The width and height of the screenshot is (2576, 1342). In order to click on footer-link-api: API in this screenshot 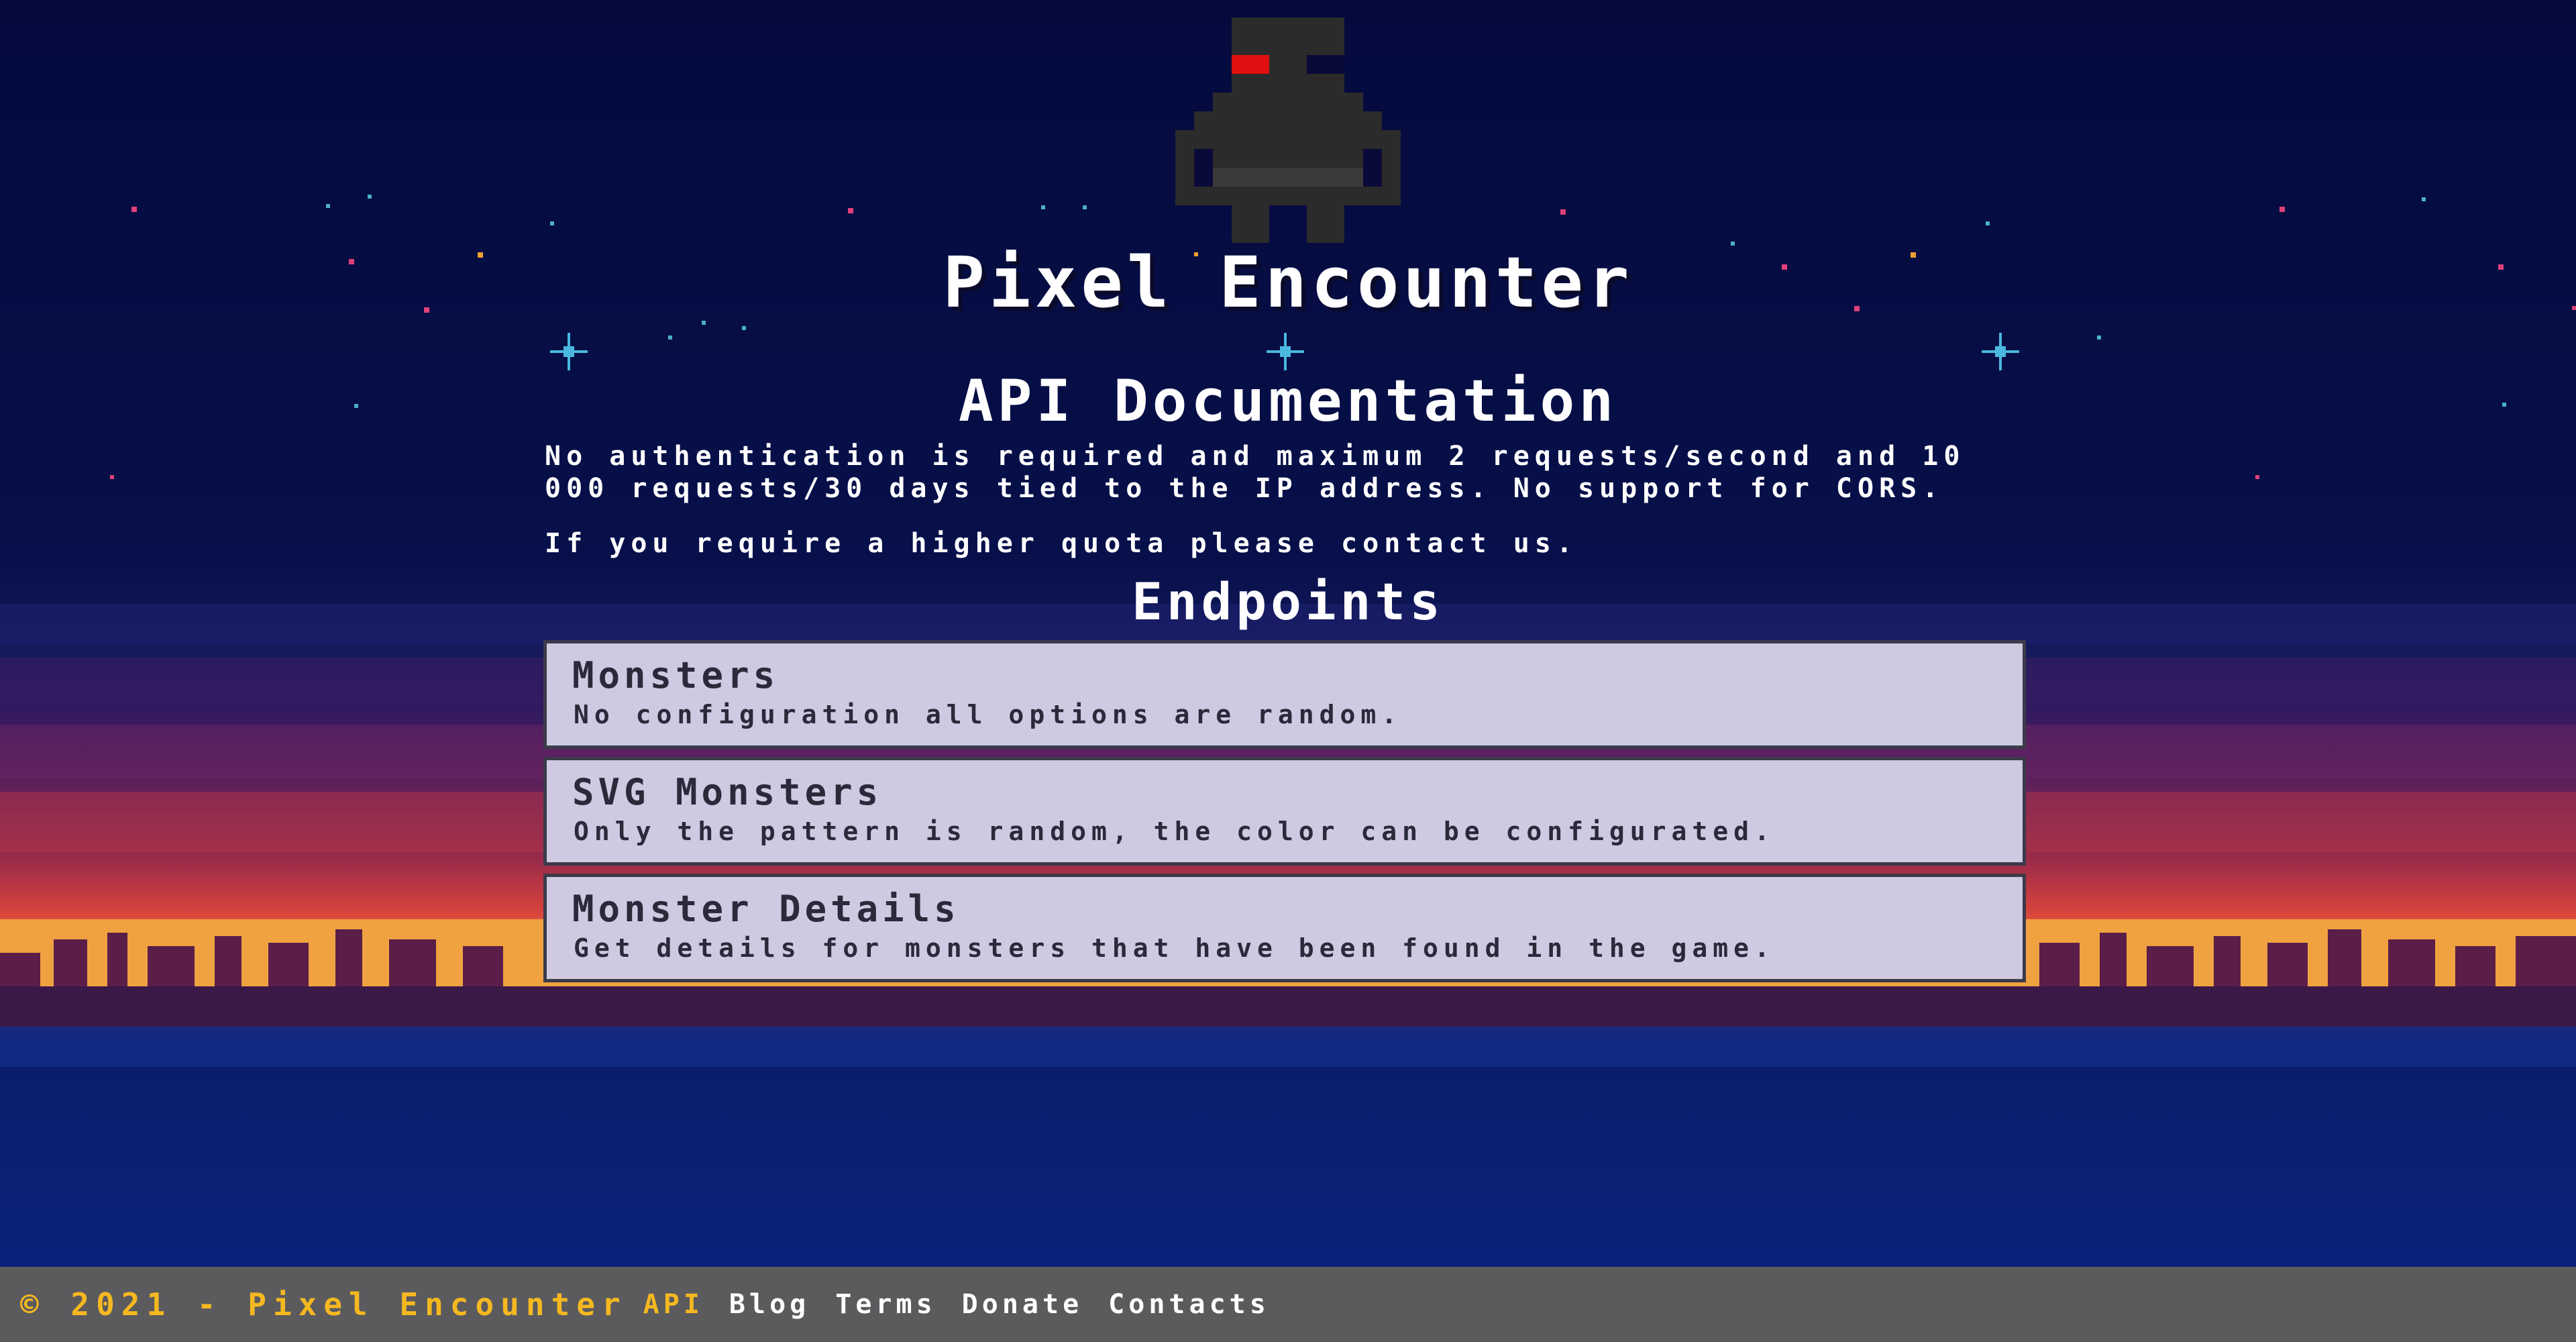, I will do `click(673, 1305)`.